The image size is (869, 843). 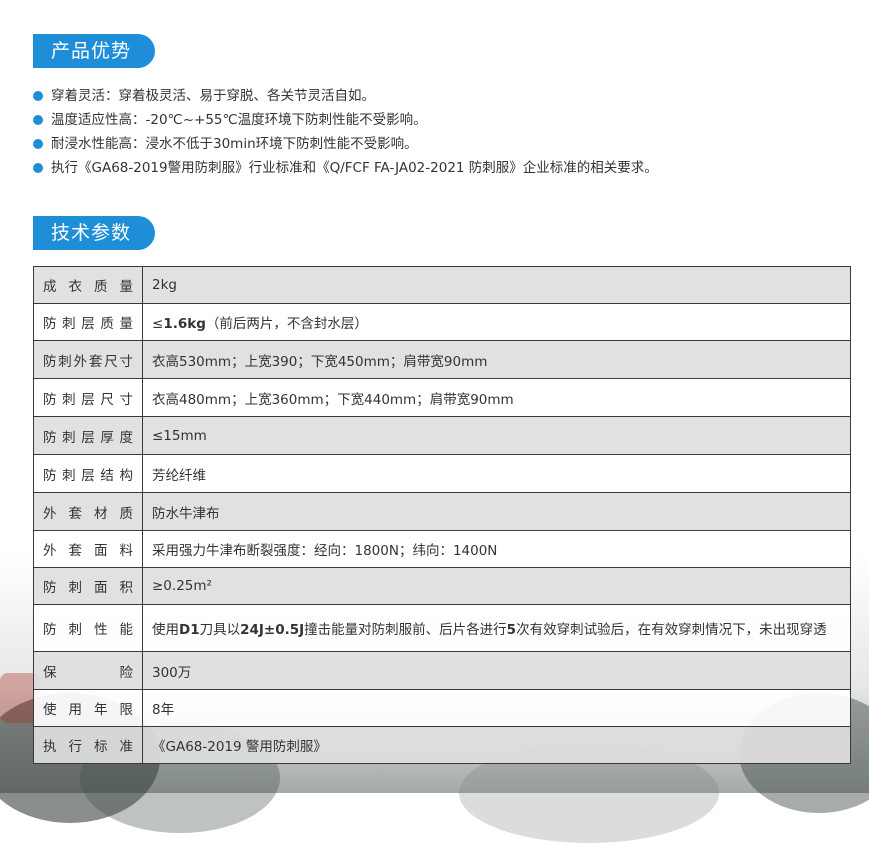 I want to click on table-row: 防刺层质量 ≤1.6kg（前后两片，不含封水层）, so click(x=442, y=322).